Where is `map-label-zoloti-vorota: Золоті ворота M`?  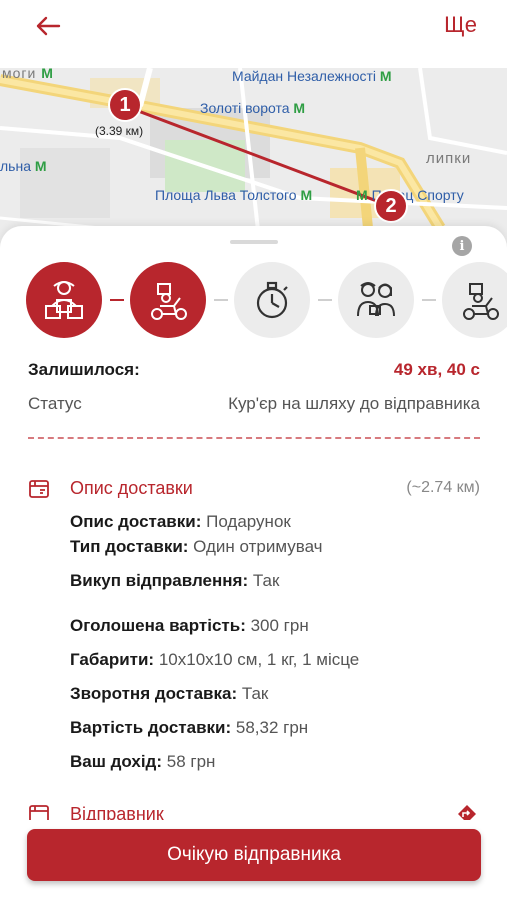
map-label-zoloti-vorota: Золоті ворота M is located at coordinates (253, 108).